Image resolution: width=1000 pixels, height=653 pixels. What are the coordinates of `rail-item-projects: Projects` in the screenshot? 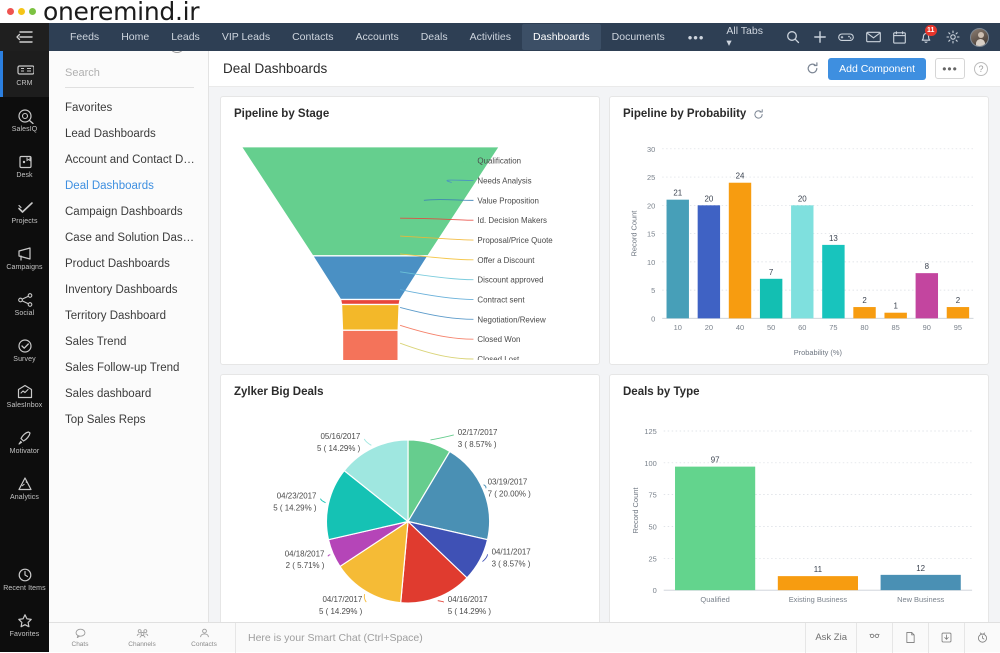 It's located at (24, 212).